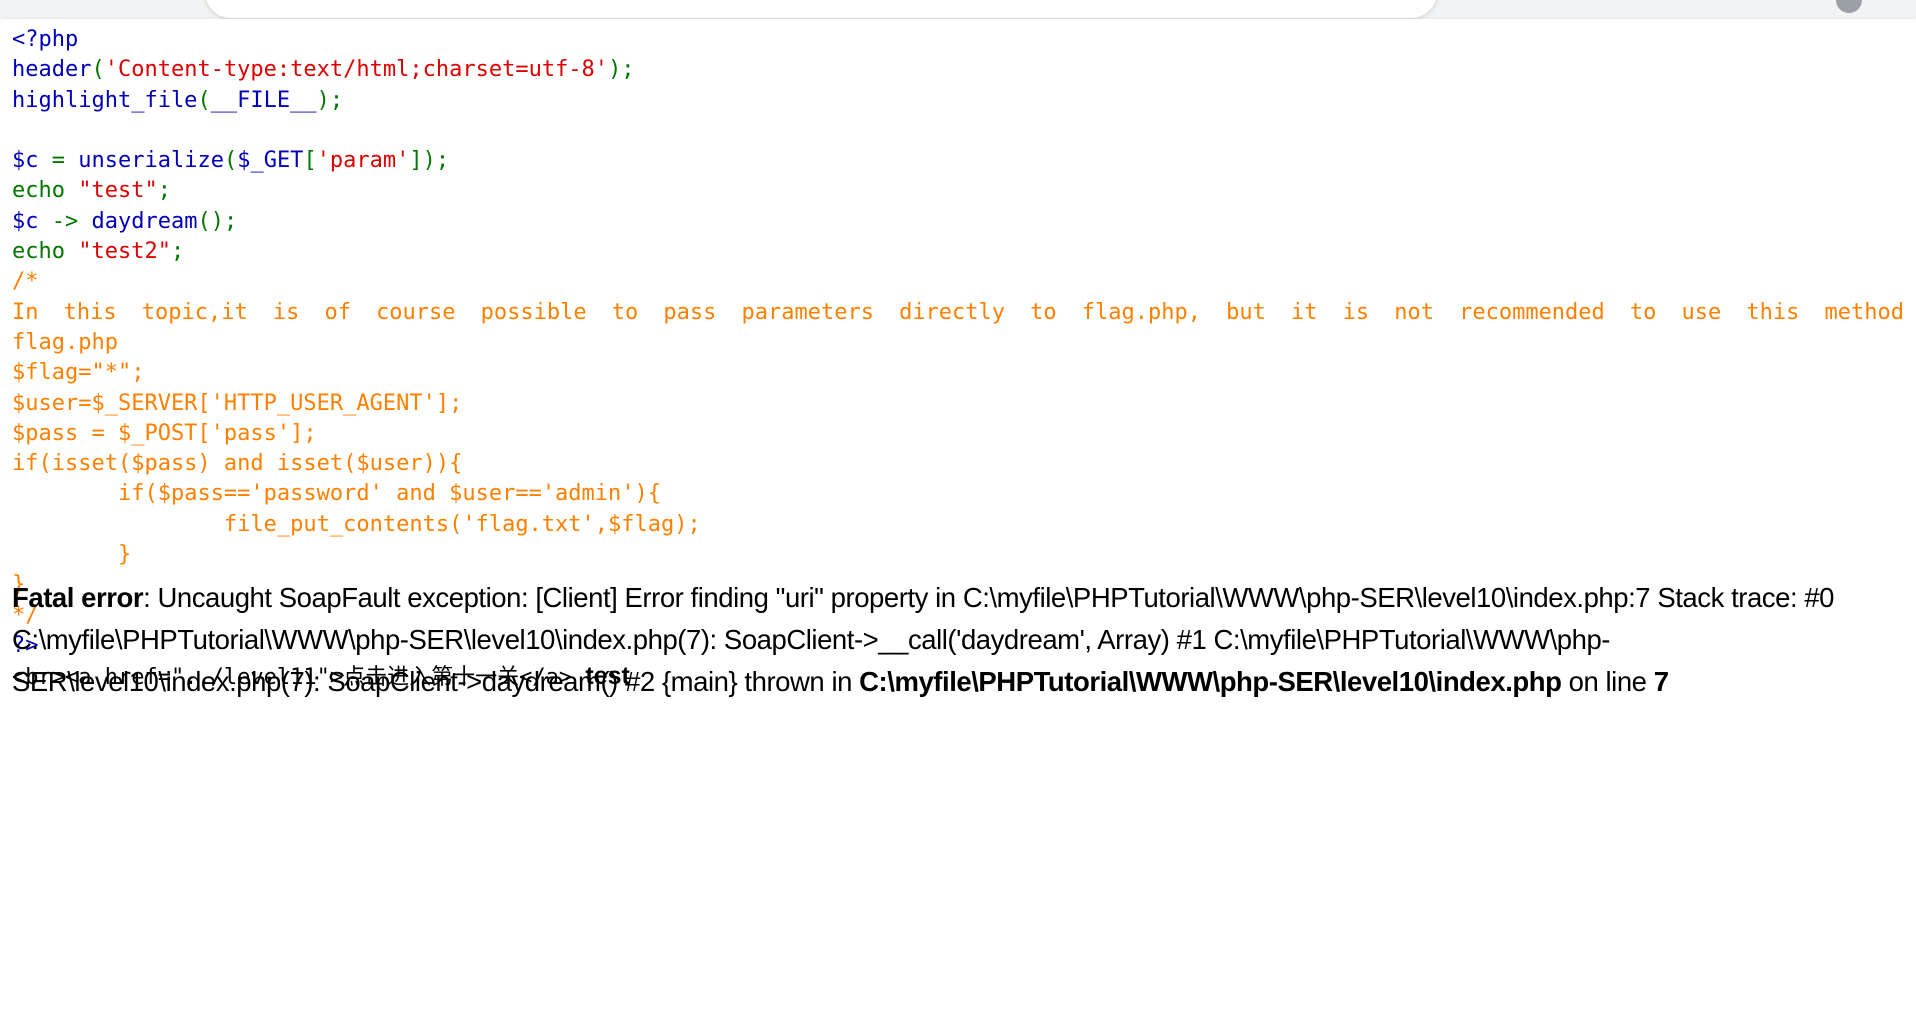 The width and height of the screenshot is (1916, 1012). Describe the element at coordinates (1607, 681) in the screenshot. I see `fatal-error-on-line-label: on line` at that location.